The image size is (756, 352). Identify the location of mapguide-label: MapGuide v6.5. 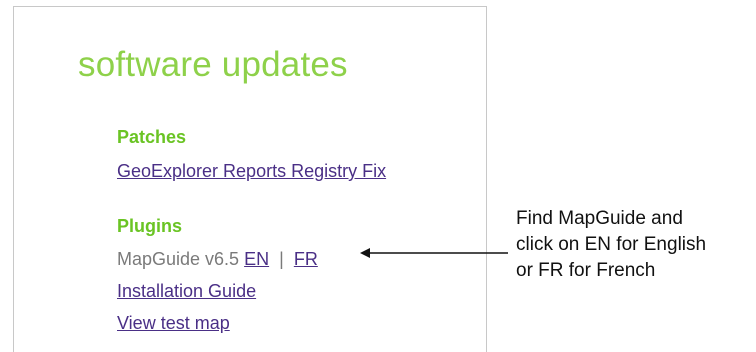
(178, 259).